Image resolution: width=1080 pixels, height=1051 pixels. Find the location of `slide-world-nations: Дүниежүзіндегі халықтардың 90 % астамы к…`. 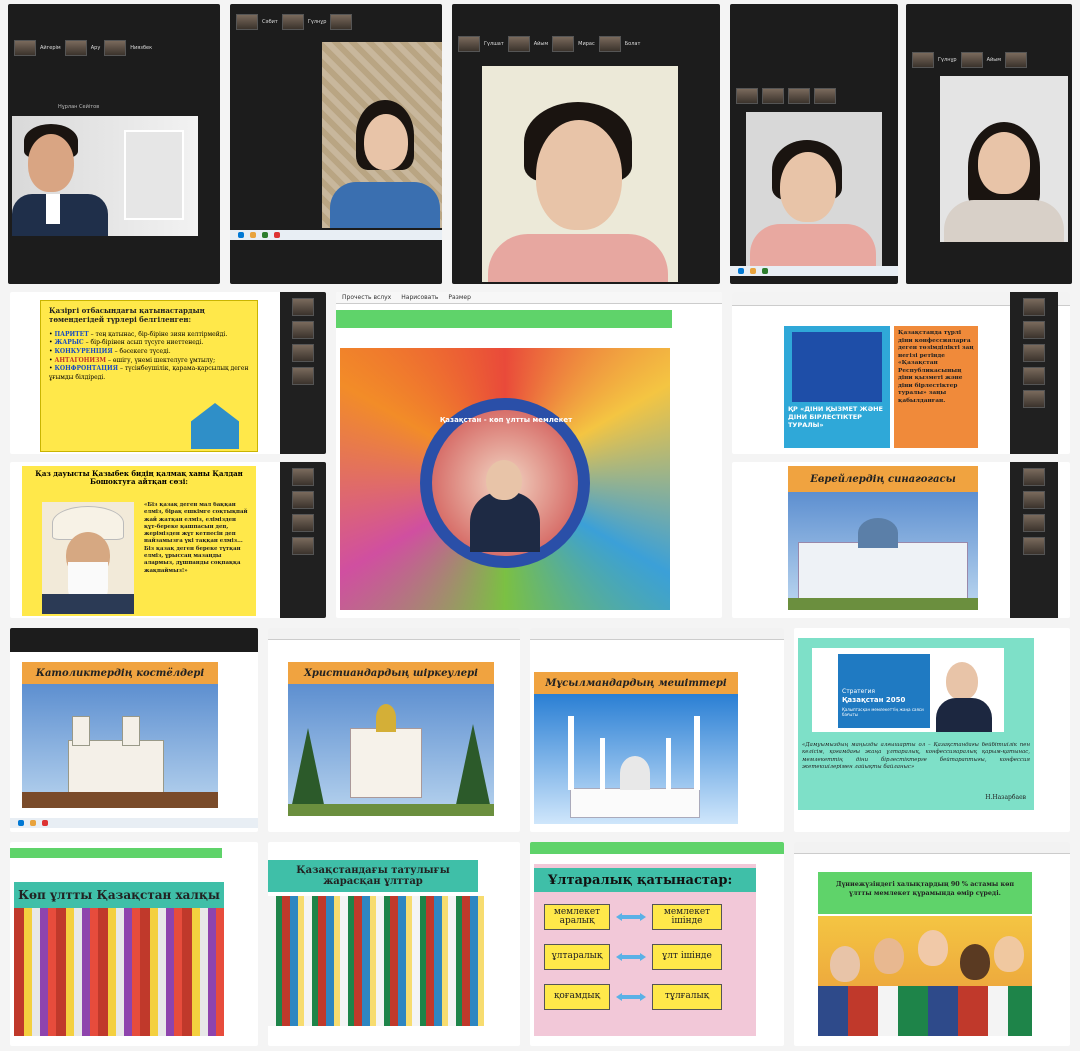

slide-world-nations: Дүниежүзіндегі халықтардың 90 % астамы к… is located at coordinates (932, 944).